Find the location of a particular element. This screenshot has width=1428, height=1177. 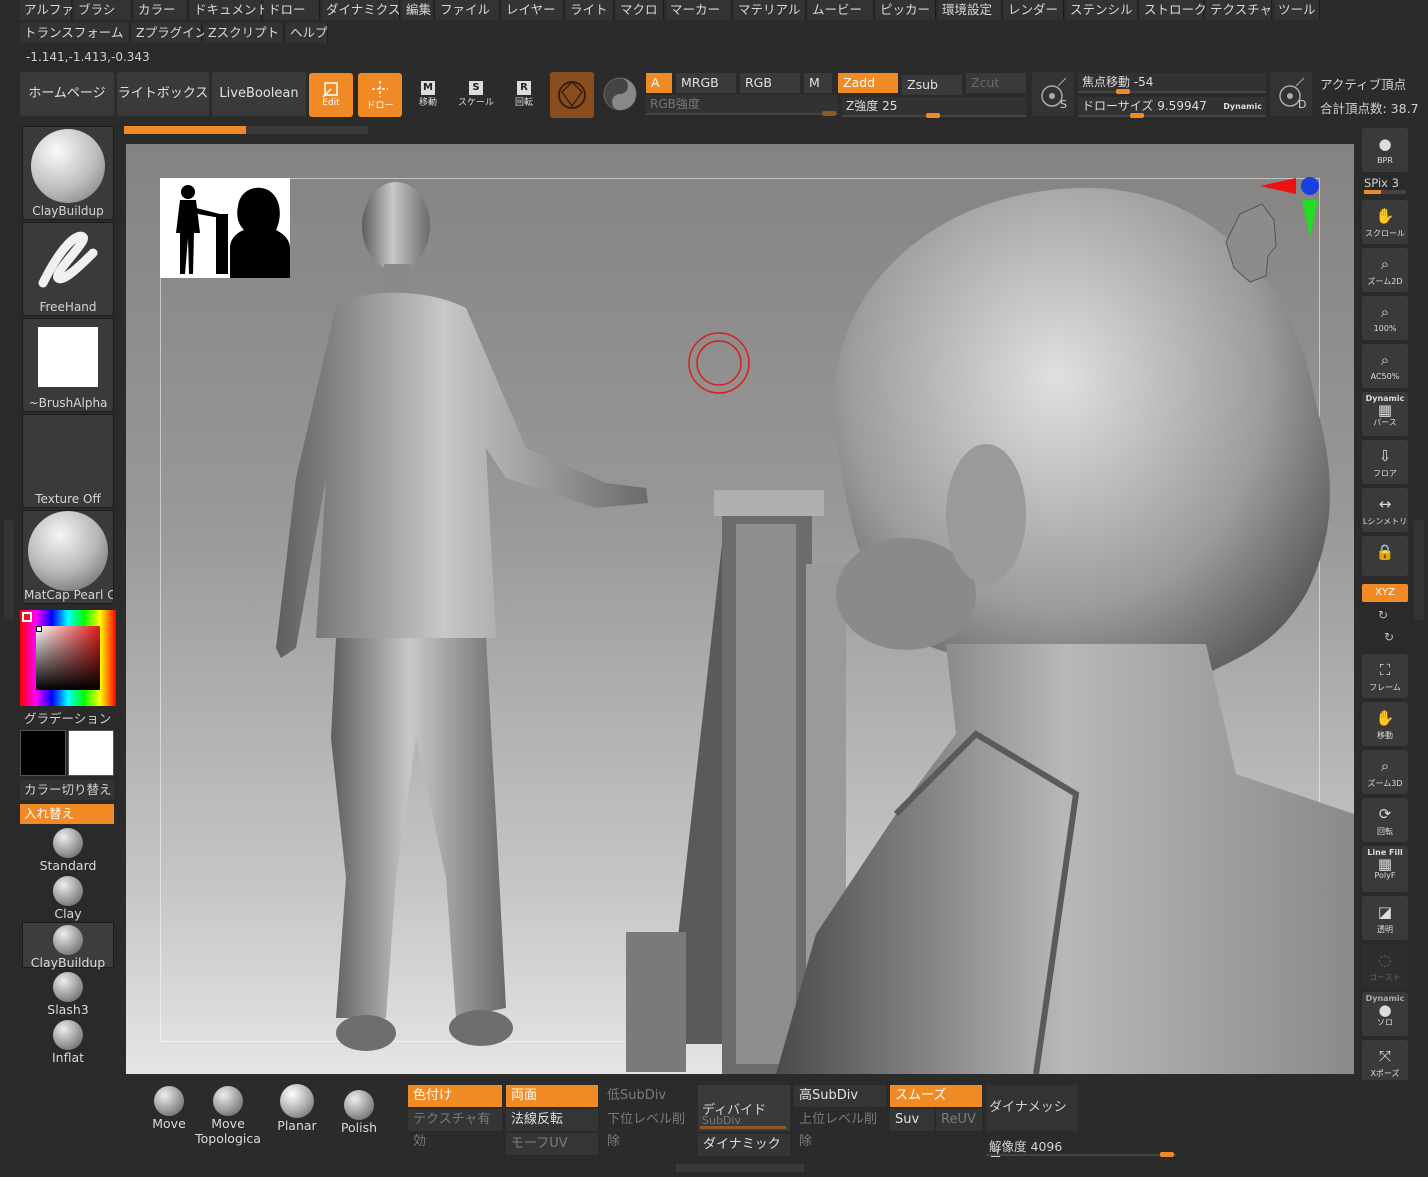

colorize-button: 色付け is located at coordinates (455, 1096).